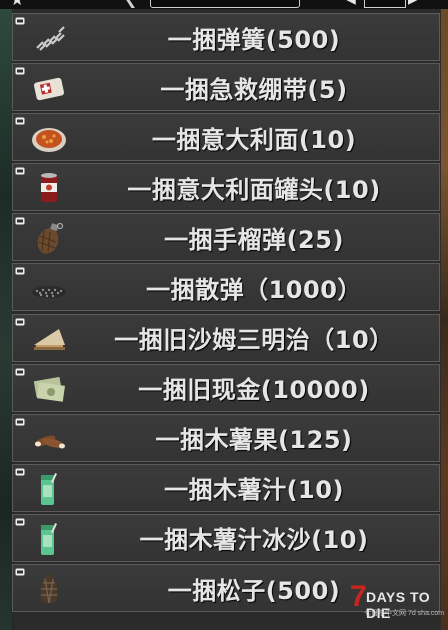 This screenshot has width=448, height=630. I want to click on list-item: 一捆弹簧(500), so click(226, 37).